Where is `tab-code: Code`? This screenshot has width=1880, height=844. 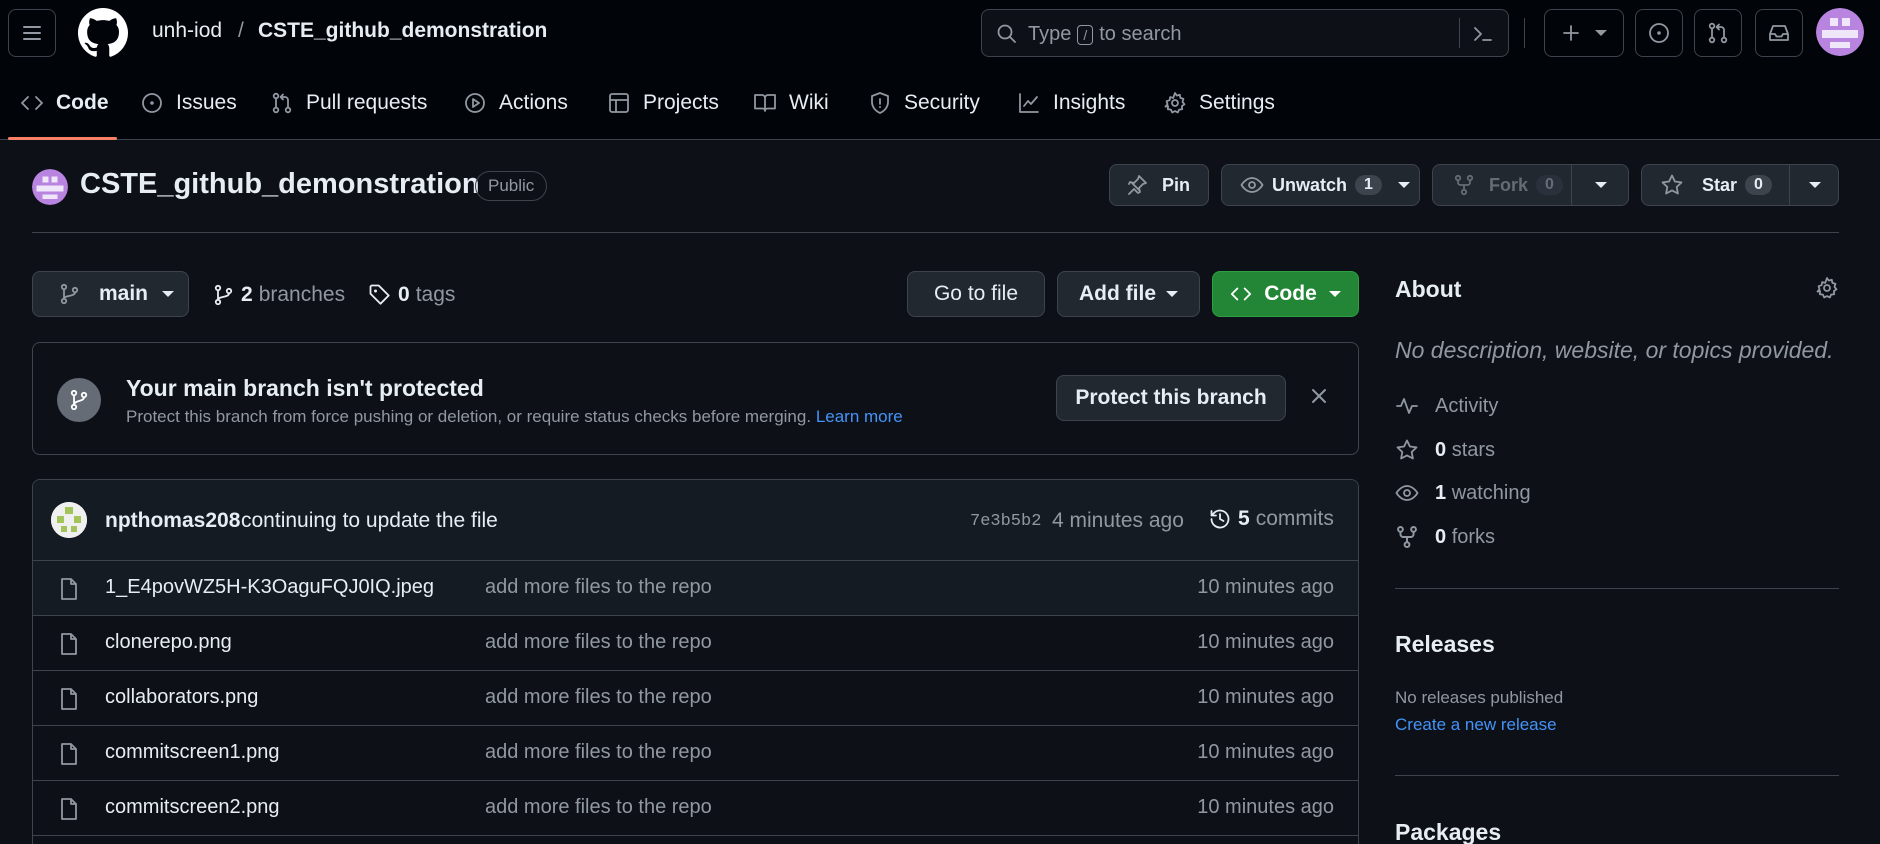 tab-code: Code is located at coordinates (64, 103).